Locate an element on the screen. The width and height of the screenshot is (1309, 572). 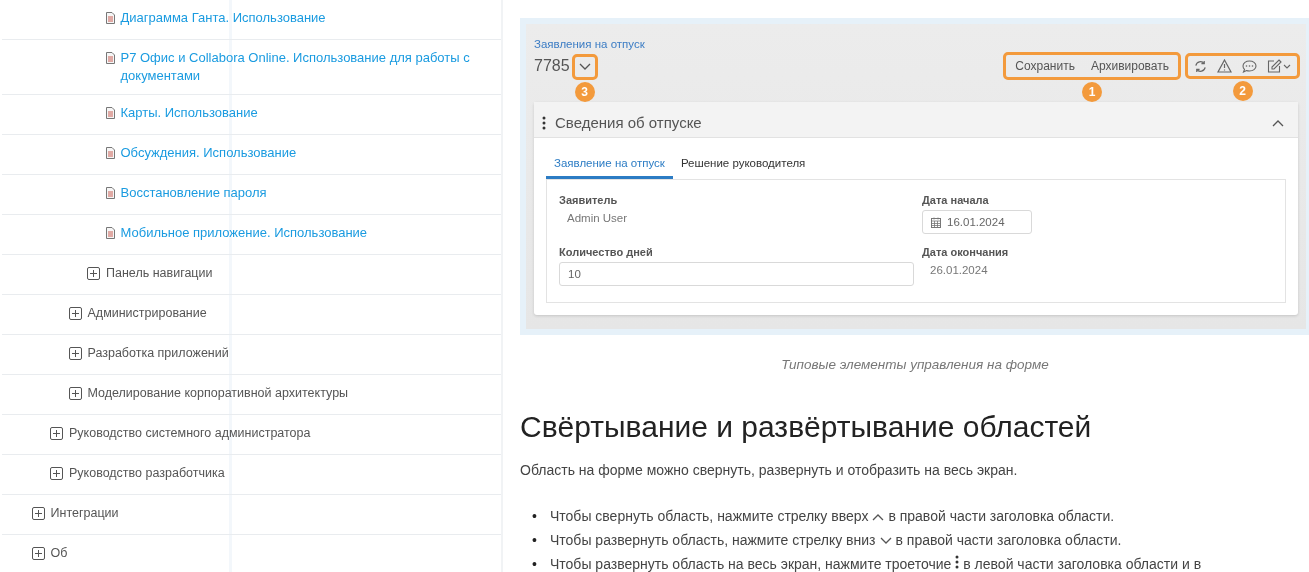
warning-icon is located at coordinates (1224, 66).